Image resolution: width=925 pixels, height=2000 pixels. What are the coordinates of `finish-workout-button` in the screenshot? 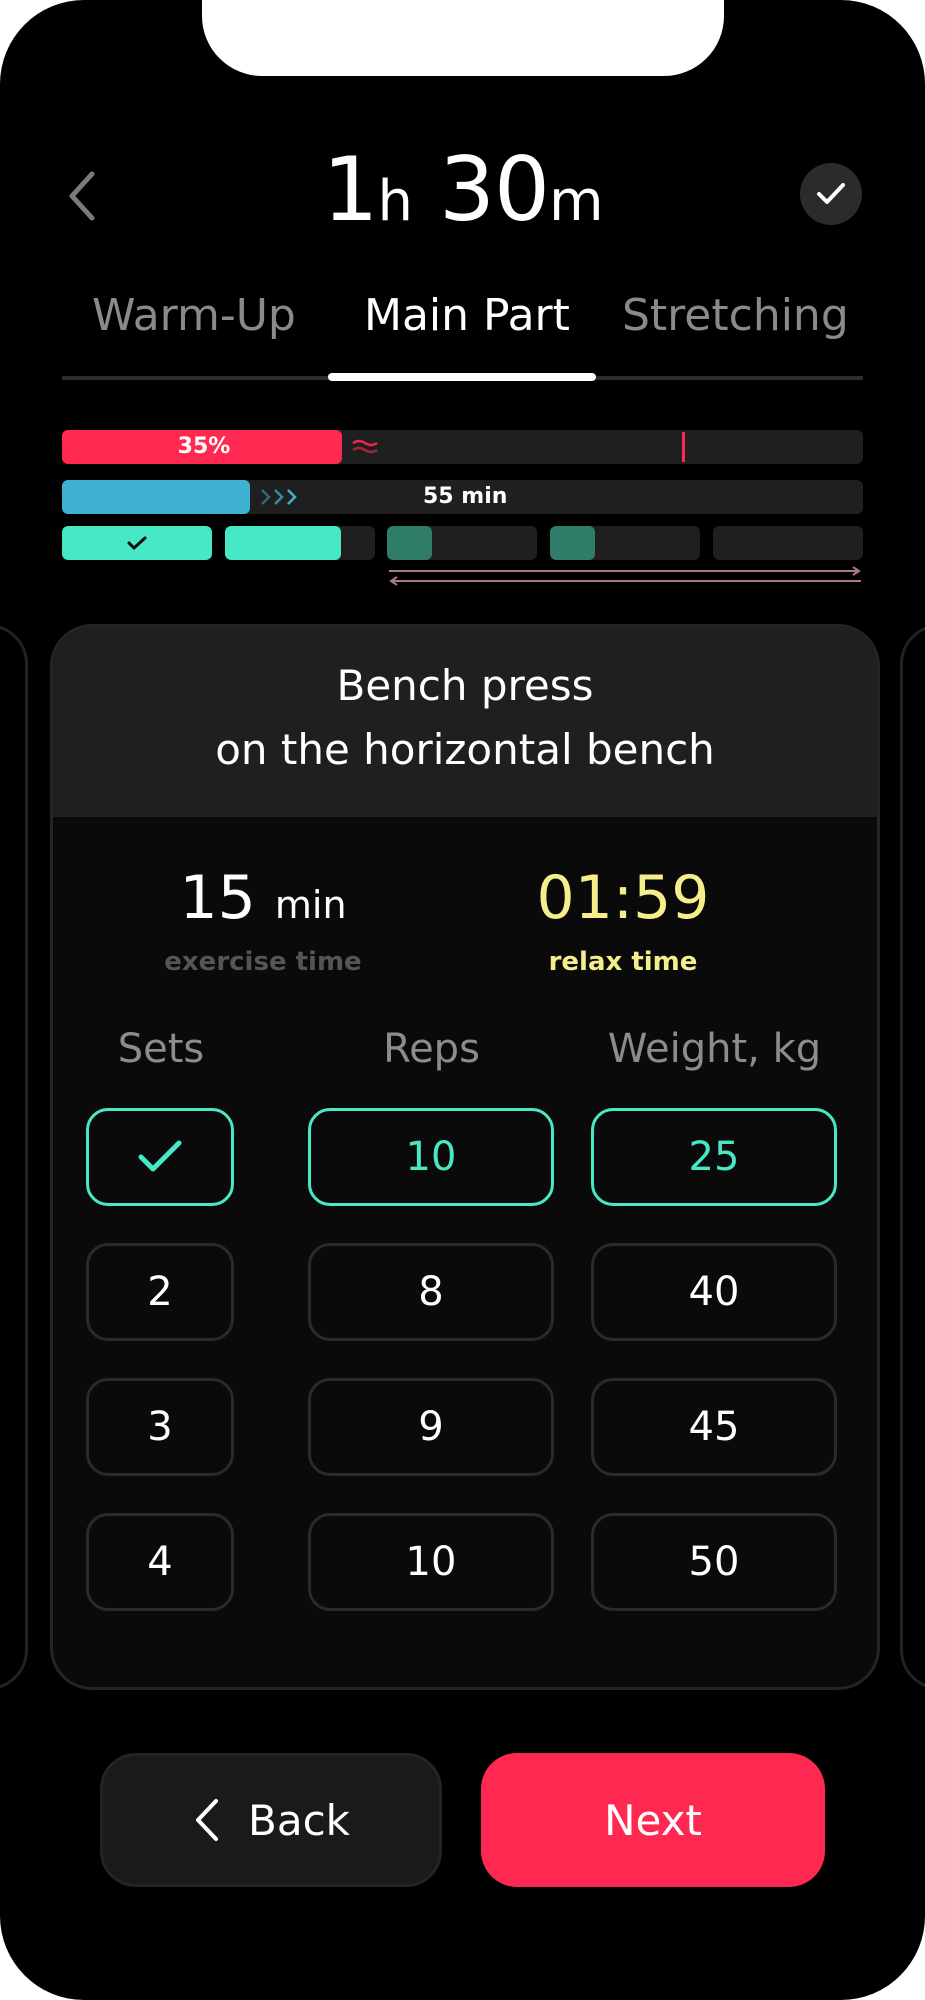 It's located at (831, 194).